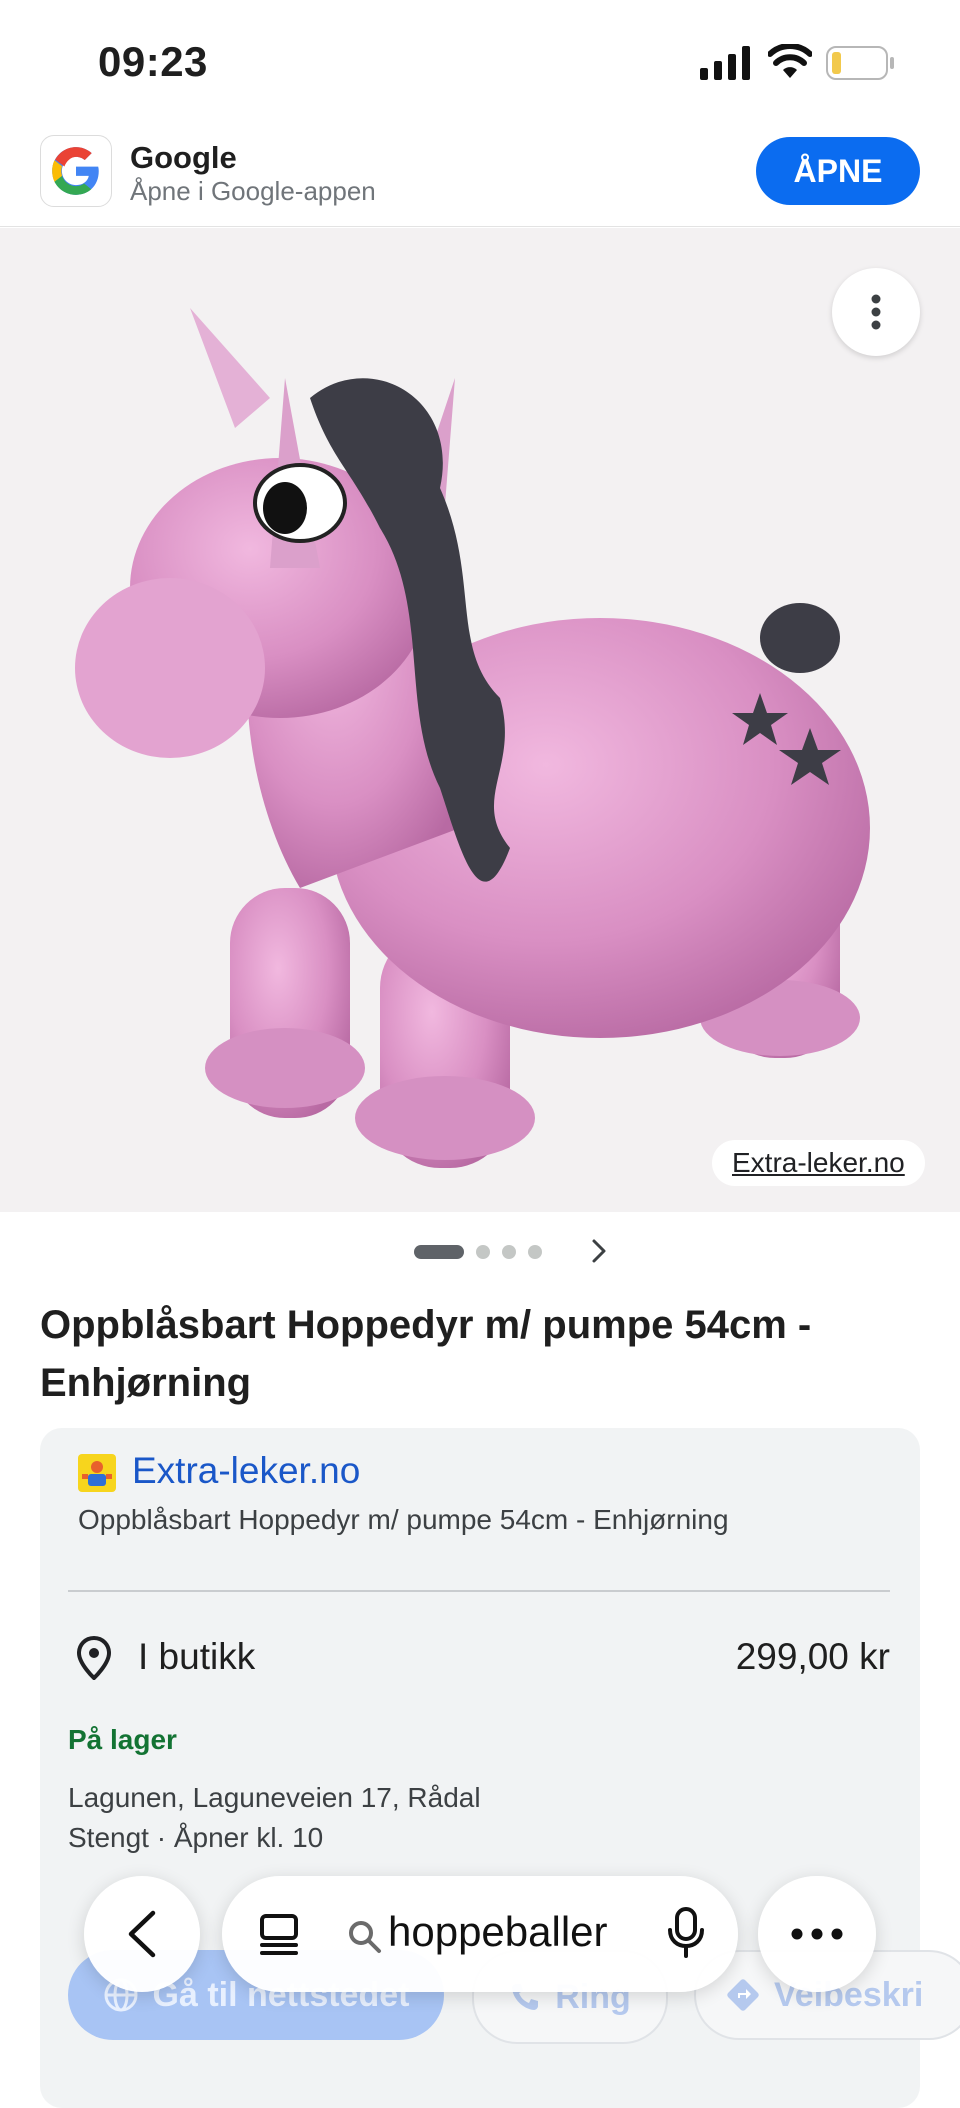  I want to click on more-menu-button, so click(817, 1934).